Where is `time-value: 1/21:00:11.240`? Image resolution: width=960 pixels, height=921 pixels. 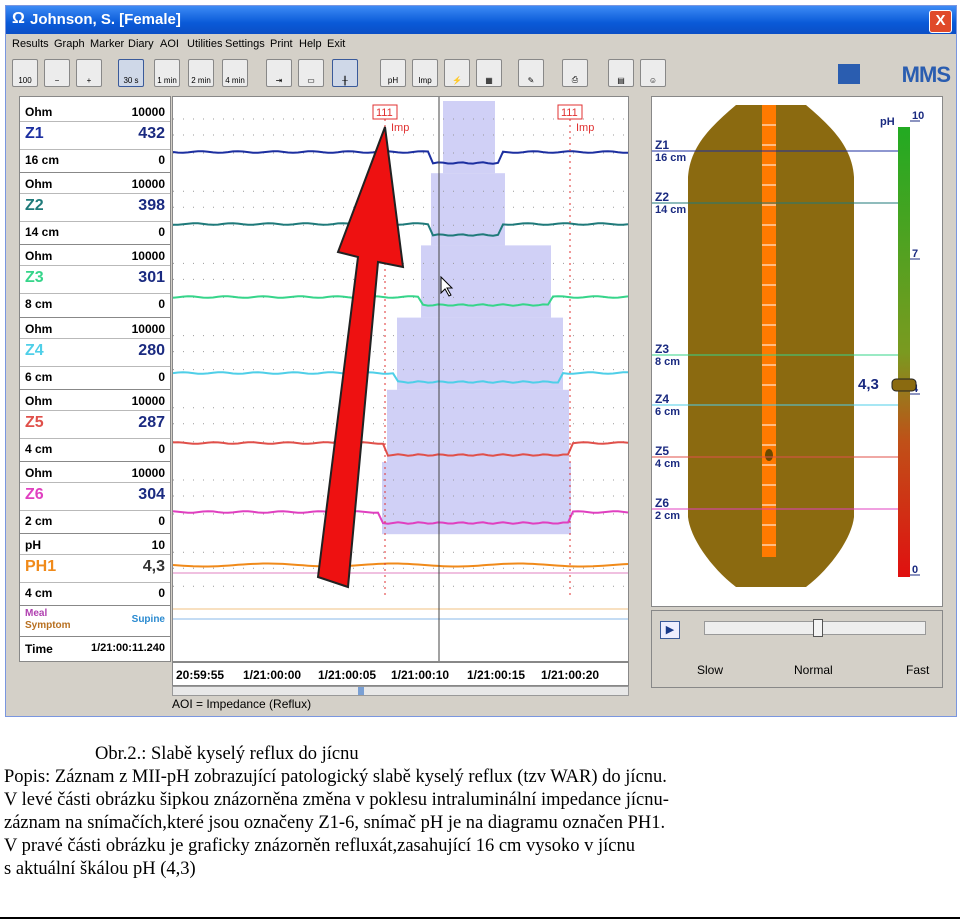 time-value: 1/21:00:11.240 is located at coordinates (127, 648).